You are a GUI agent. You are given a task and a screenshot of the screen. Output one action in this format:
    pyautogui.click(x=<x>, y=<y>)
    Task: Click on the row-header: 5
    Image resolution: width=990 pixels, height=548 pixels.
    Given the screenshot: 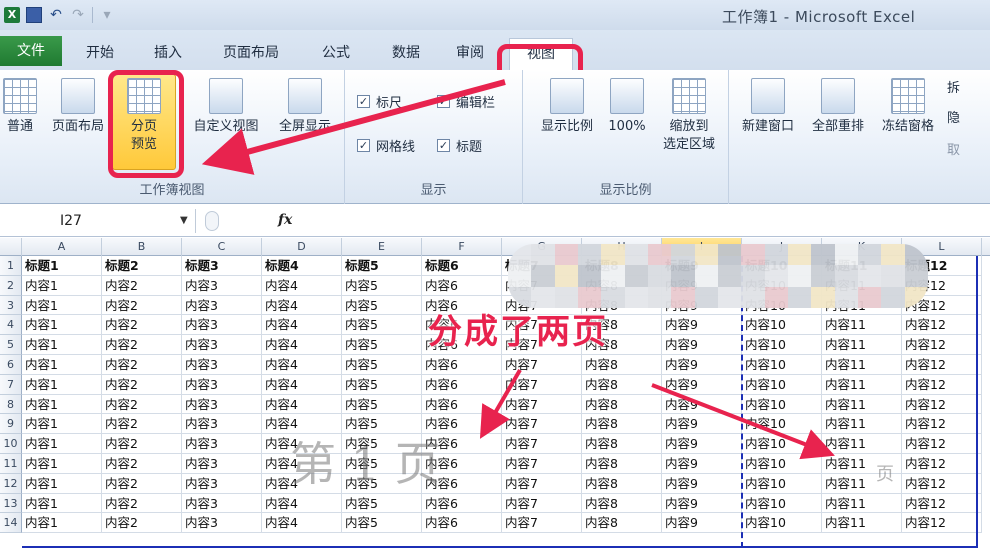 What is the action you would take?
    pyautogui.click(x=11, y=345)
    